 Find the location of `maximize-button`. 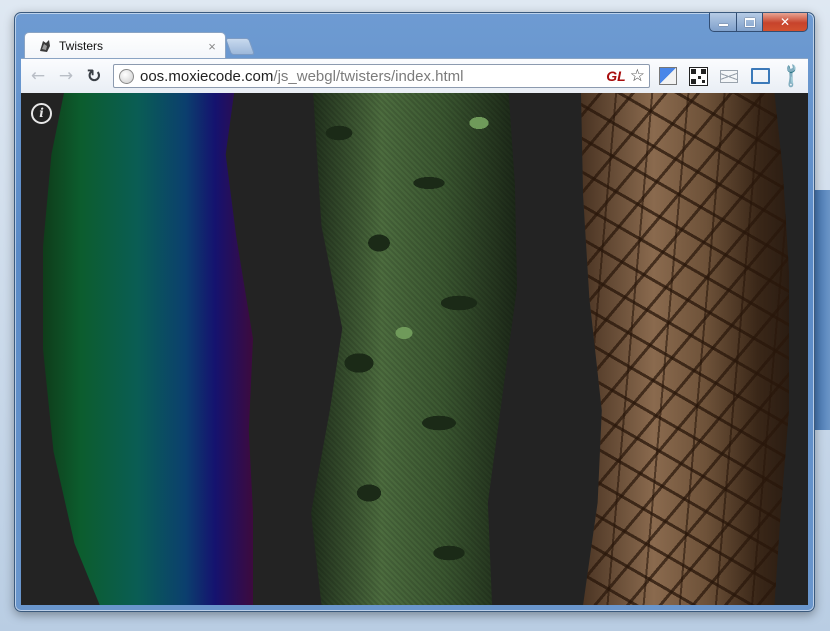

maximize-button is located at coordinates (750, 22).